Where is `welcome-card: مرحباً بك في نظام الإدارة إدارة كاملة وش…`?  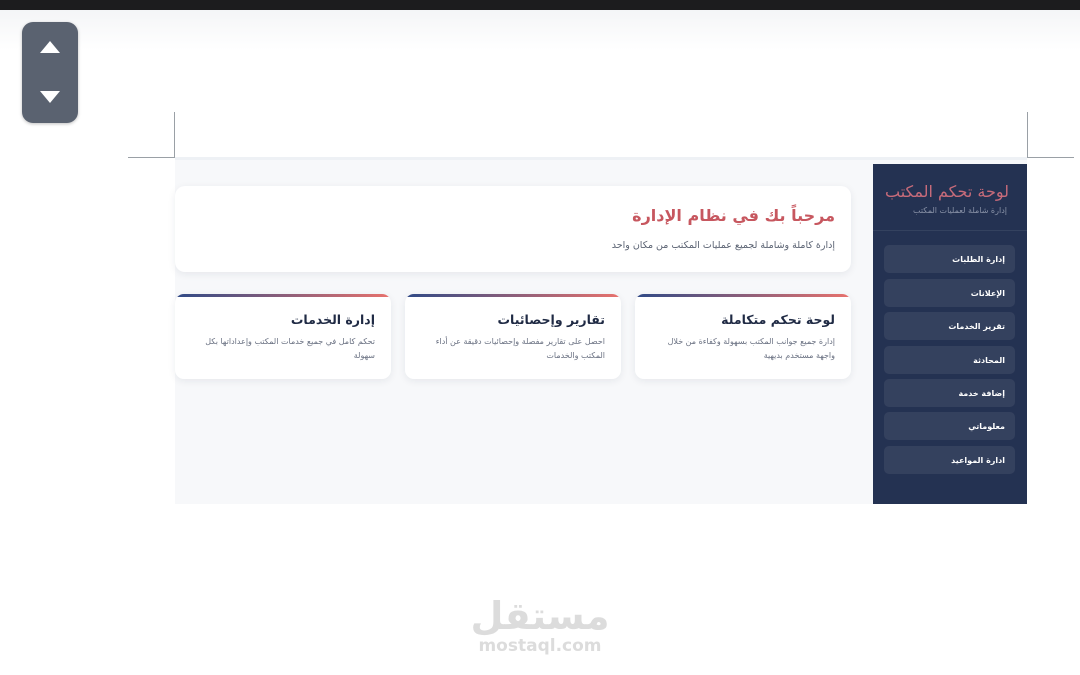
welcome-card: مرحباً بك في نظام الإدارة إدارة كاملة وش… is located at coordinates (513, 229).